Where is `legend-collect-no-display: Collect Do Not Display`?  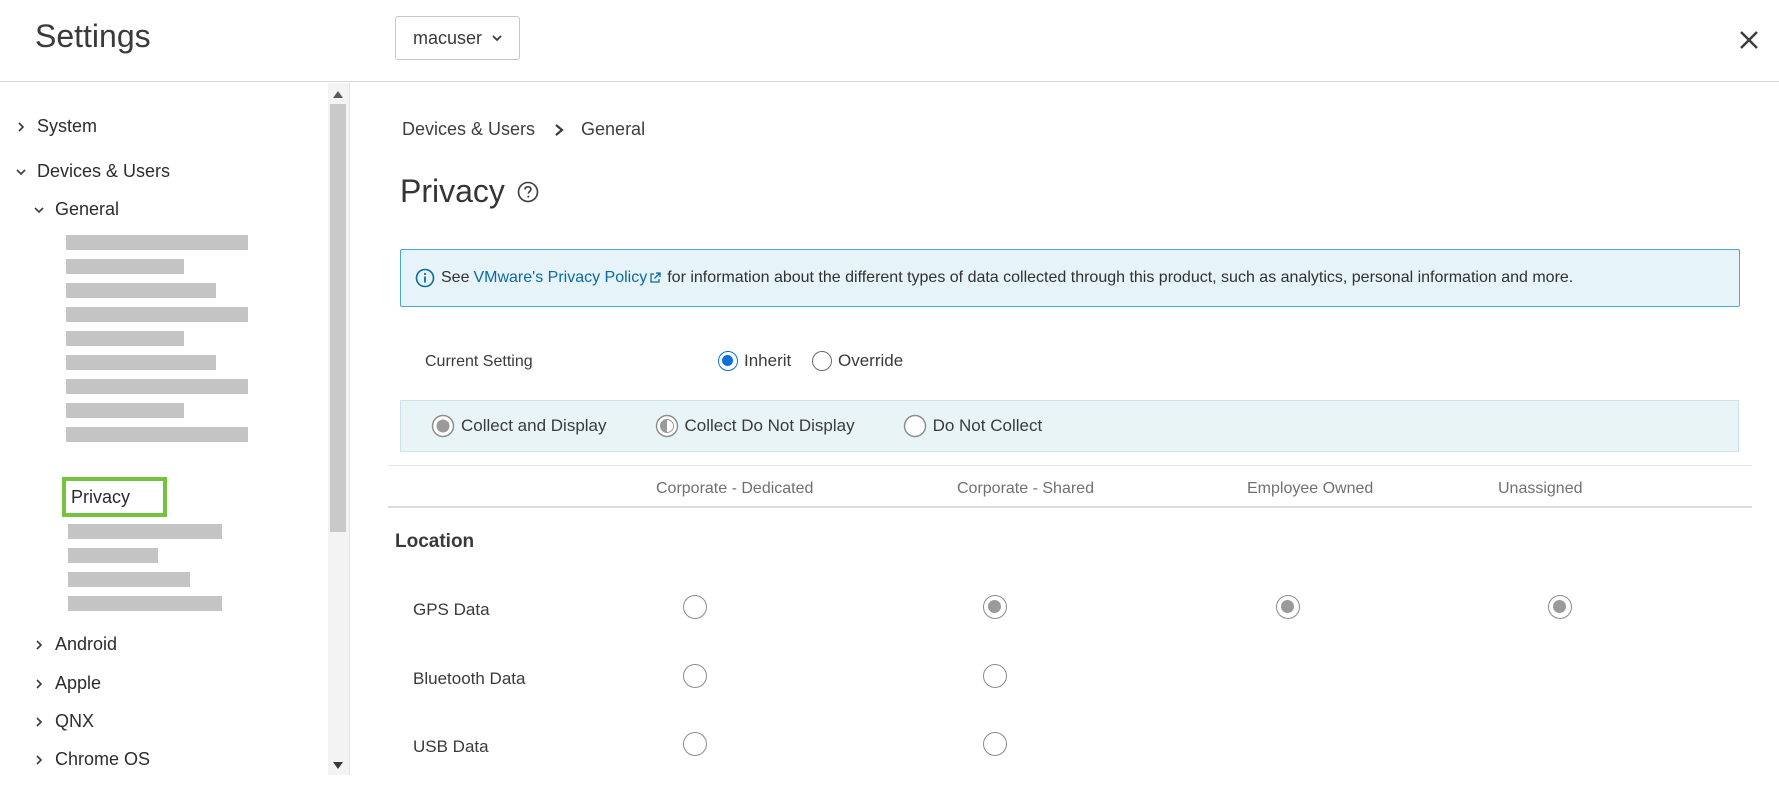 legend-collect-no-display: Collect Do Not Display is located at coordinates (755, 426).